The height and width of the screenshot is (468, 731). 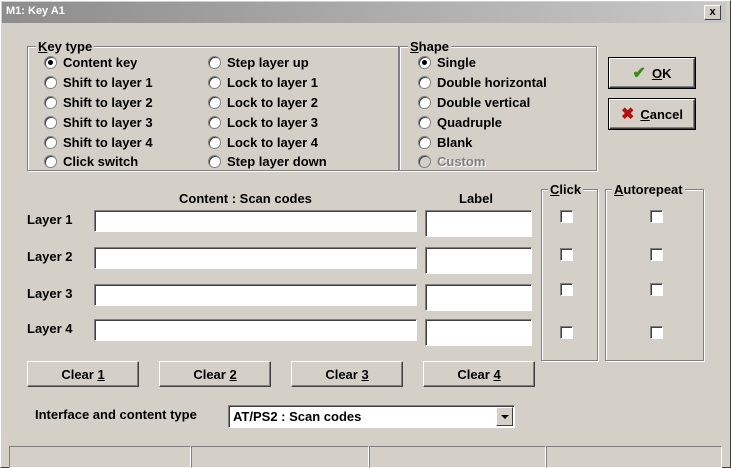 What do you see at coordinates (50, 328) in the screenshot?
I see `layer-4-label: Layer 4` at bounding box center [50, 328].